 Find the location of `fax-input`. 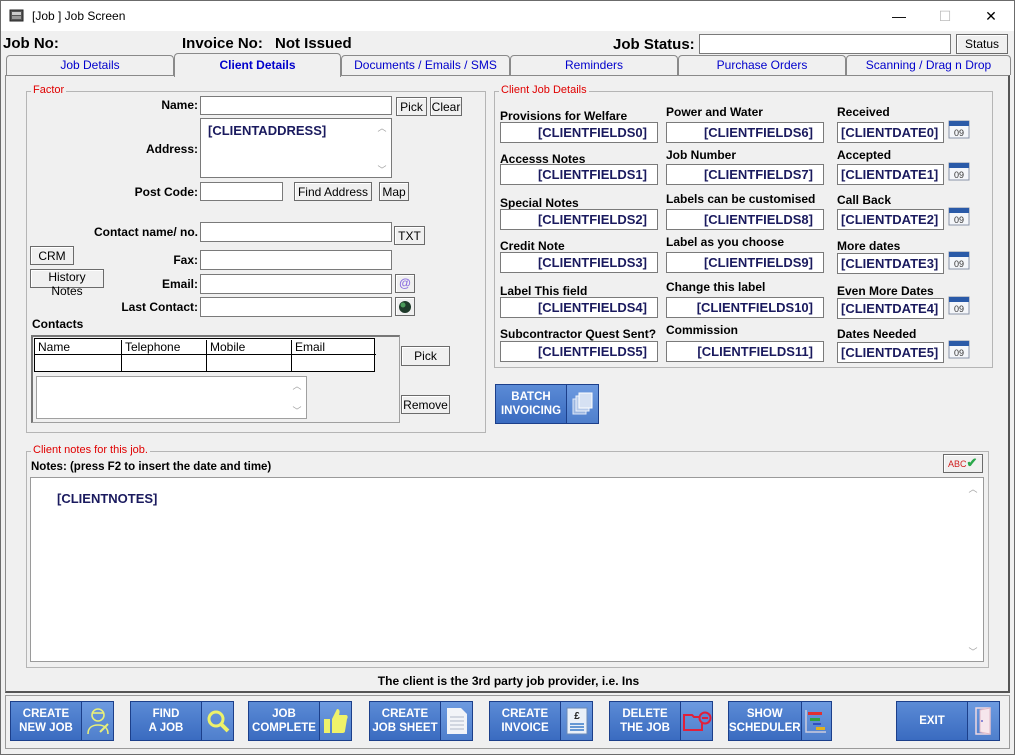

fax-input is located at coordinates (296, 260).